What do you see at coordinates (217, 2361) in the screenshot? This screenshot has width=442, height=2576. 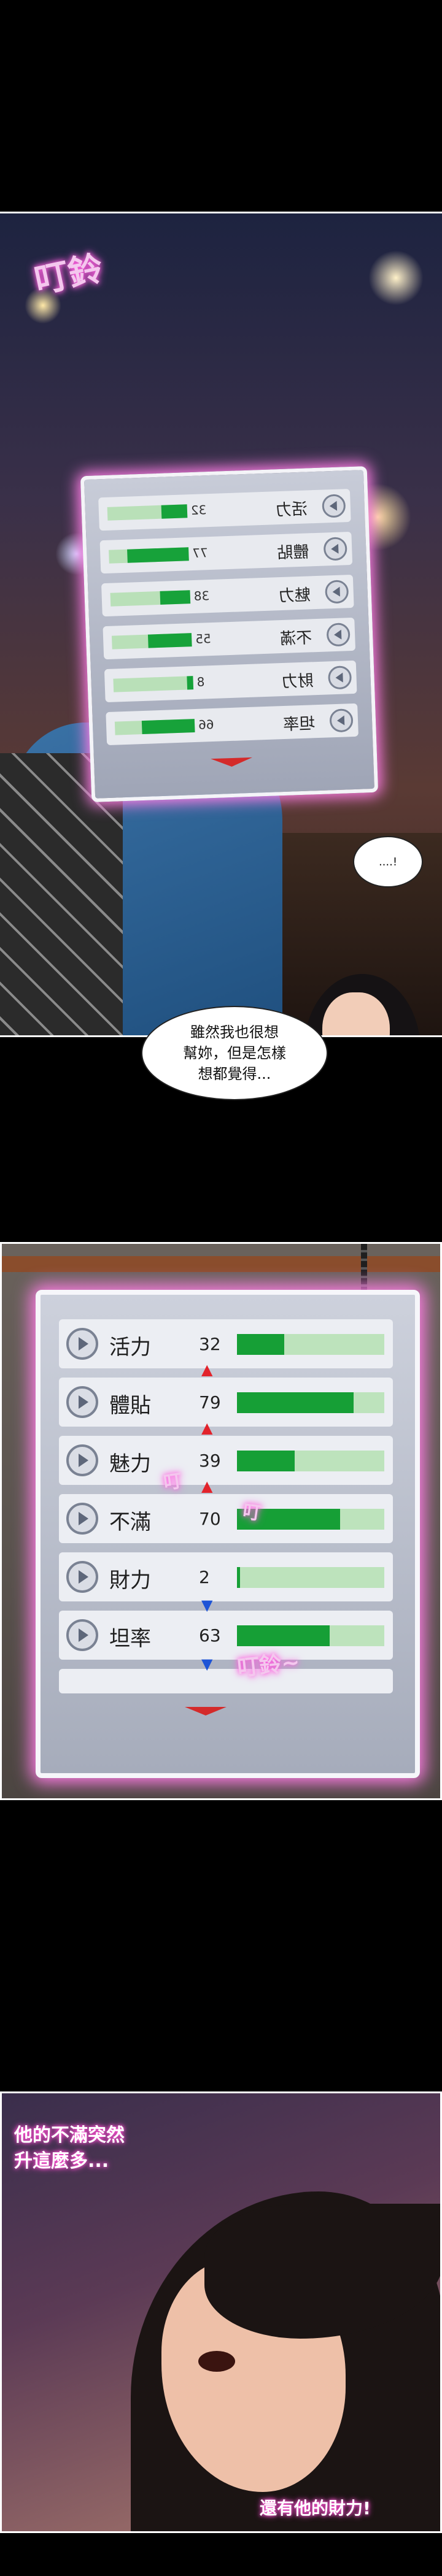 I see `girl-eye` at bounding box center [217, 2361].